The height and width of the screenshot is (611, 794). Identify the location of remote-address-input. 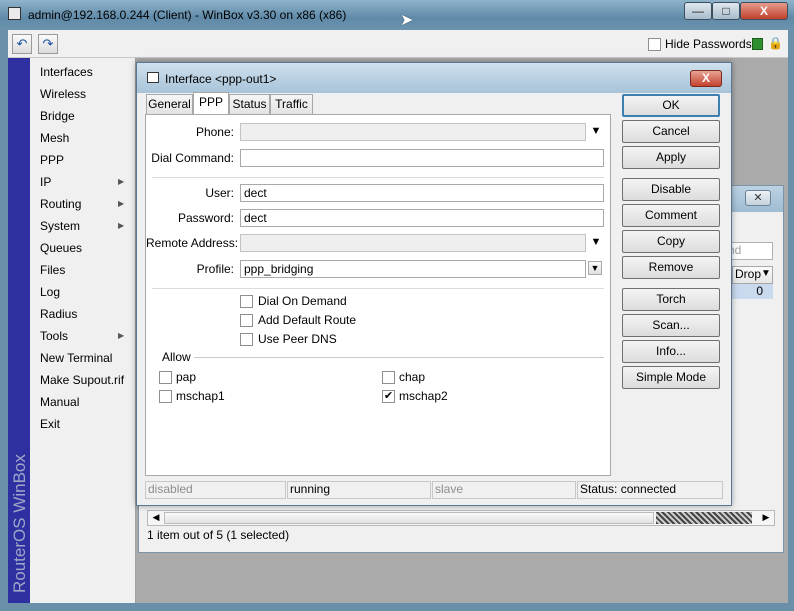
(413, 243).